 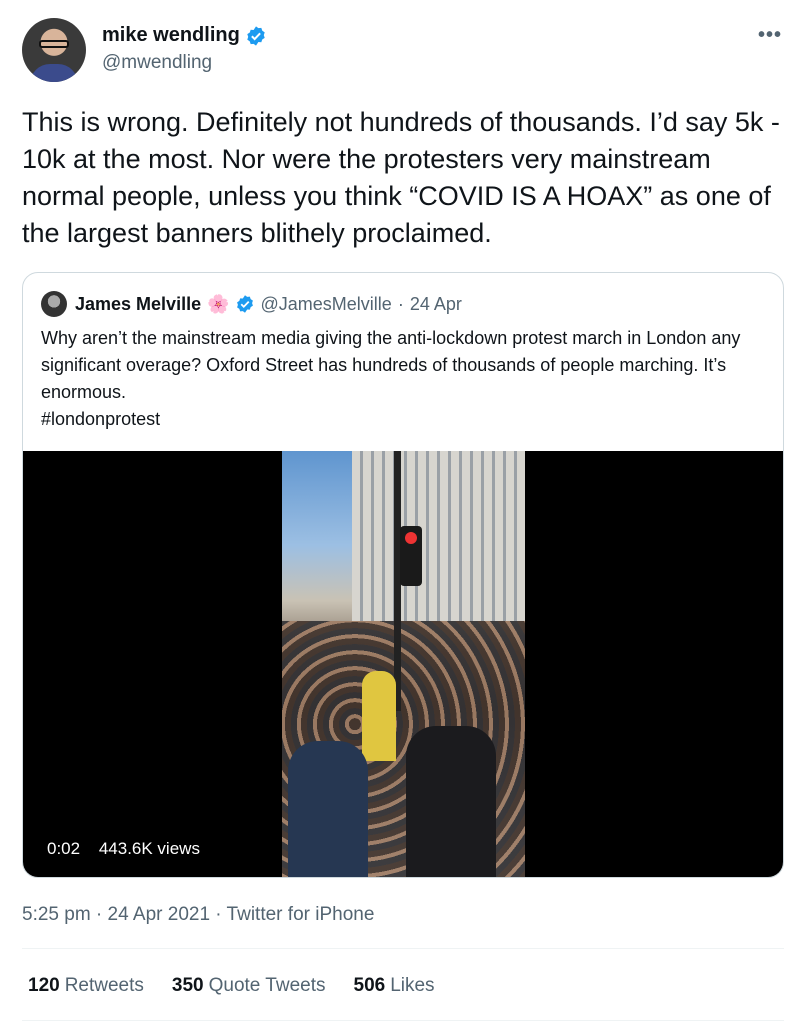 I want to click on video-traffic-light, so click(x=411, y=556).